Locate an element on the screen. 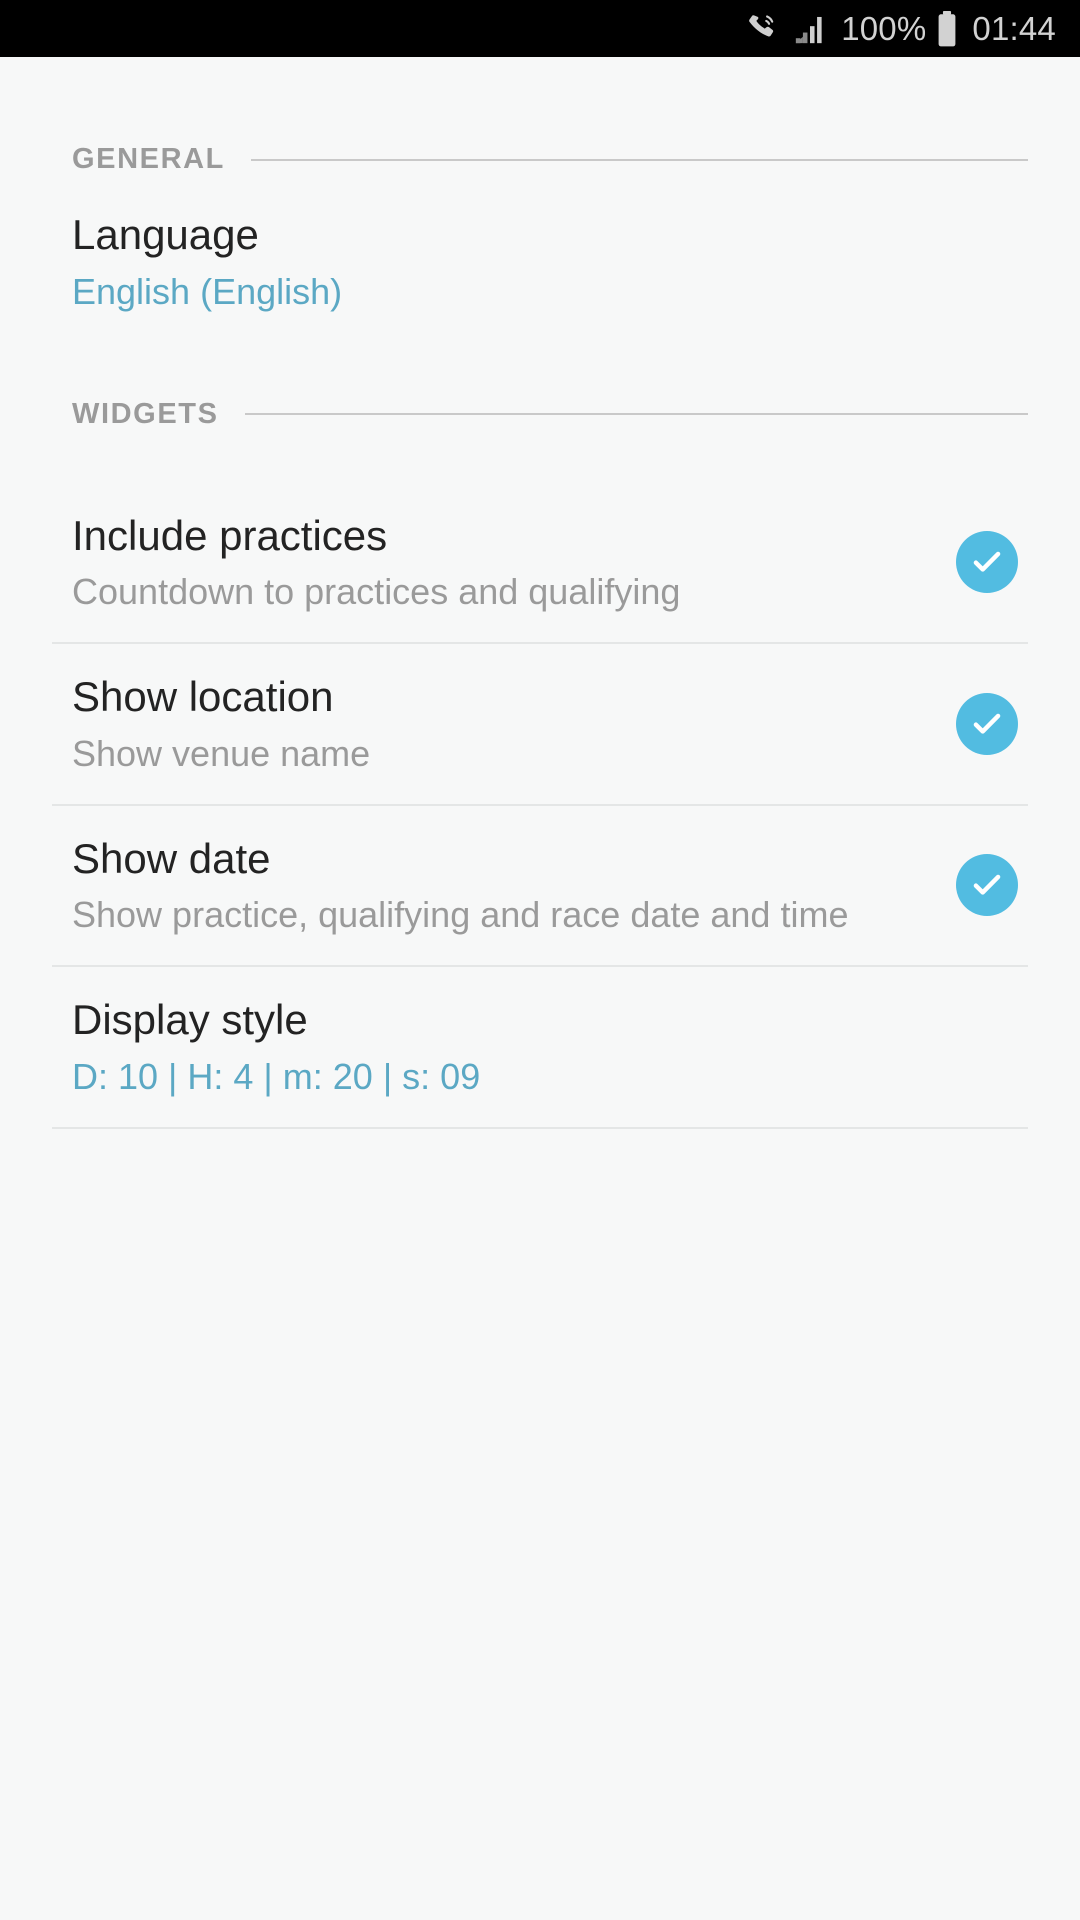  battery-full-icon is located at coordinates (947, 28).